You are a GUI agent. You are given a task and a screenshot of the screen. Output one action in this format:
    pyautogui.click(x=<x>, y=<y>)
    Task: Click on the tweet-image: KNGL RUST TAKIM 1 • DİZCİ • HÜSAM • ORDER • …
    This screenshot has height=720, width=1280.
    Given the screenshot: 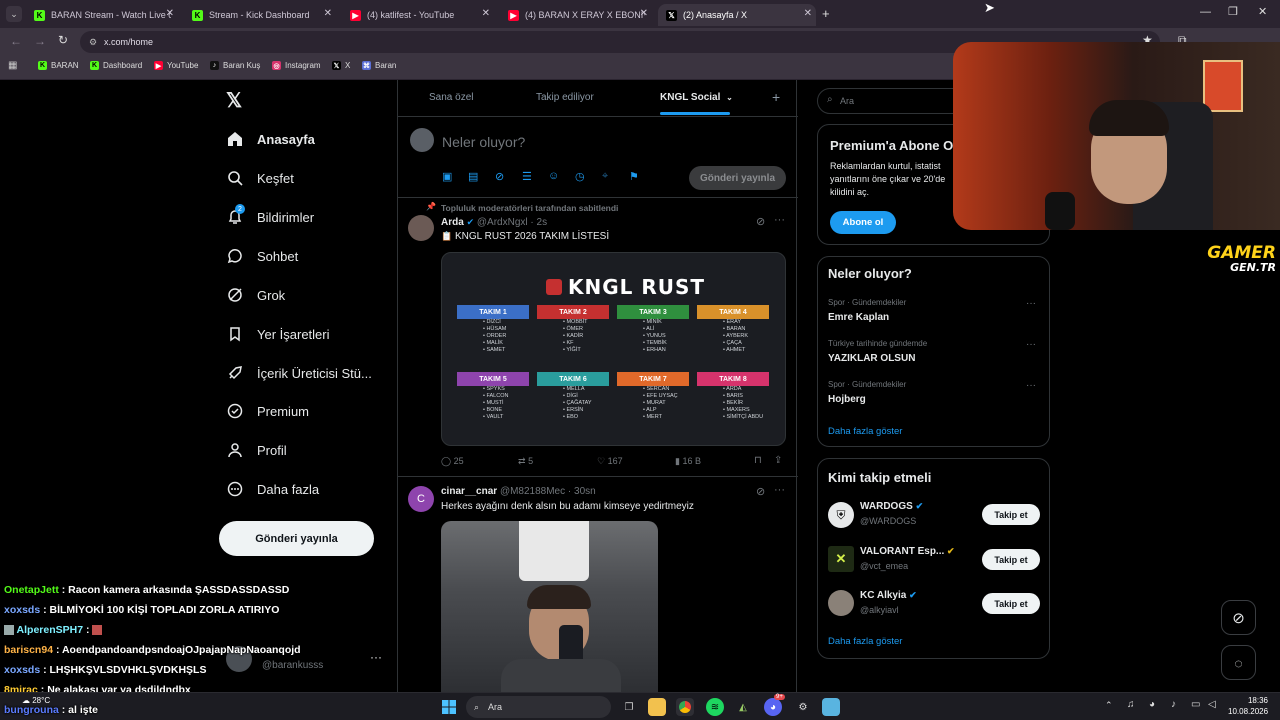 What is the action you would take?
    pyautogui.click(x=613, y=349)
    